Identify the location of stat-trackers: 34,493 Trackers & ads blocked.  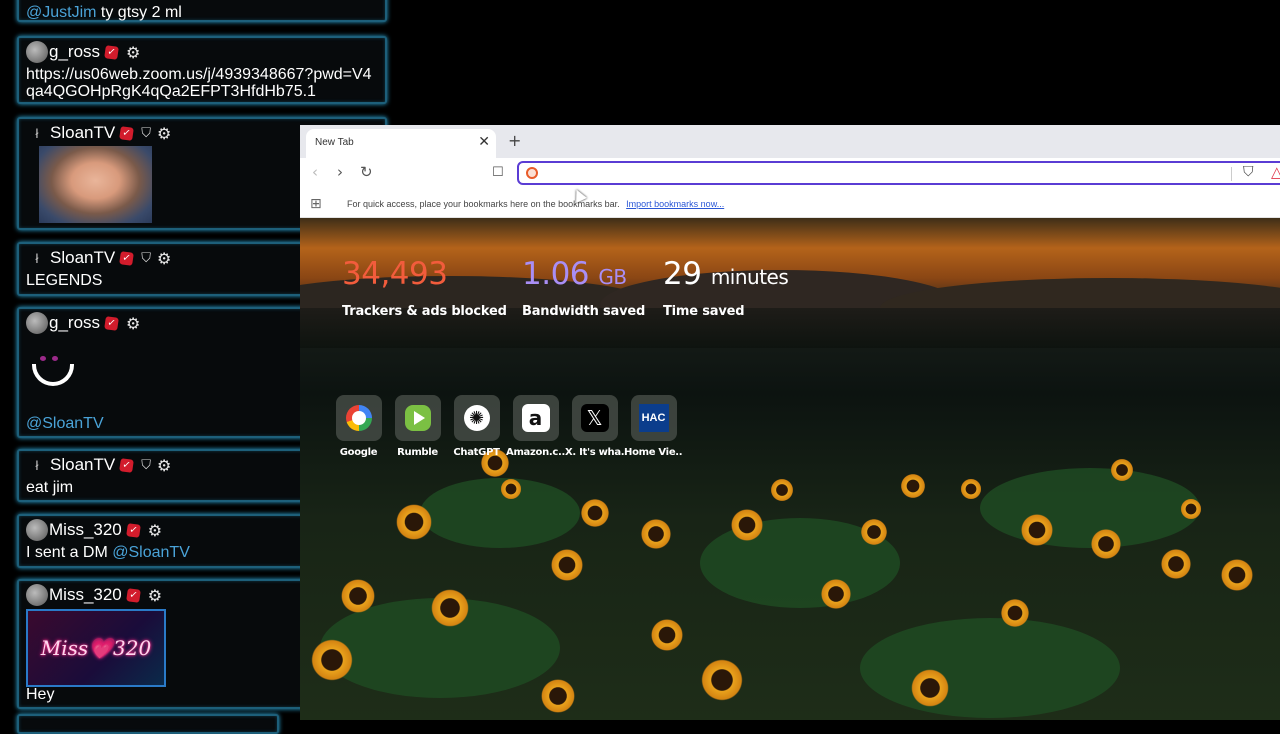
(424, 287).